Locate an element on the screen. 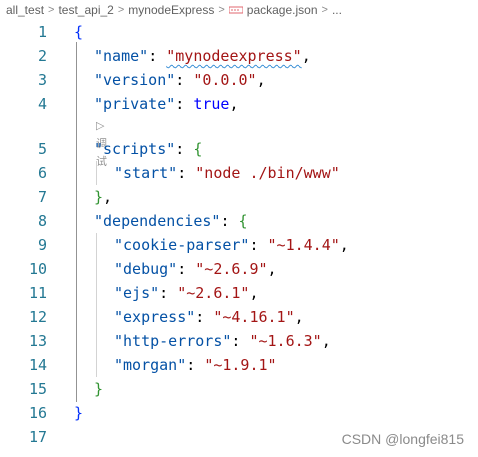 Image resolution: width=478 pixels, height=457 pixels. code-line: "version": "0.0.0", is located at coordinates (180, 80).